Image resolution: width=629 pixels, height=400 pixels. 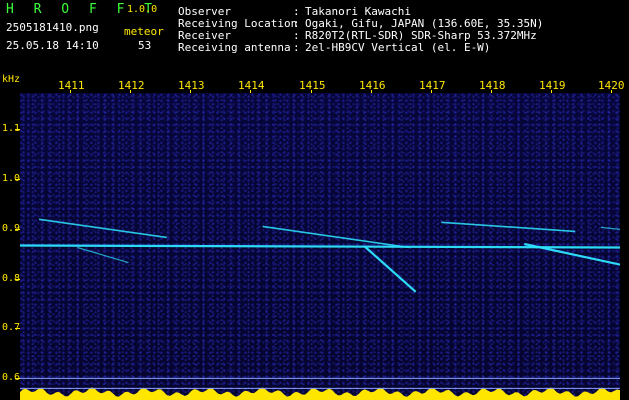 I want to click on info-label-location: Receiving Location, so click(x=238, y=23).